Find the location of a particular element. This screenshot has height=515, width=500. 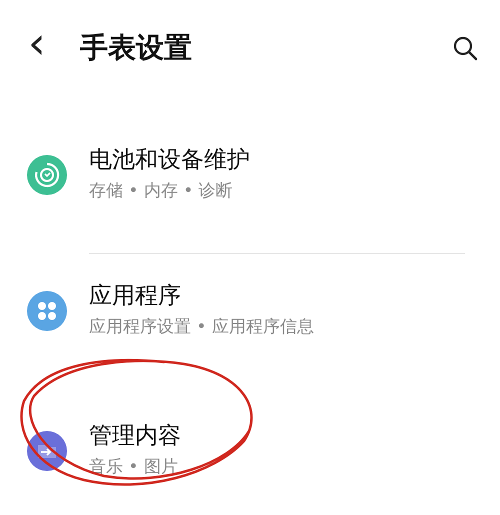

apps-icon is located at coordinates (47, 311).